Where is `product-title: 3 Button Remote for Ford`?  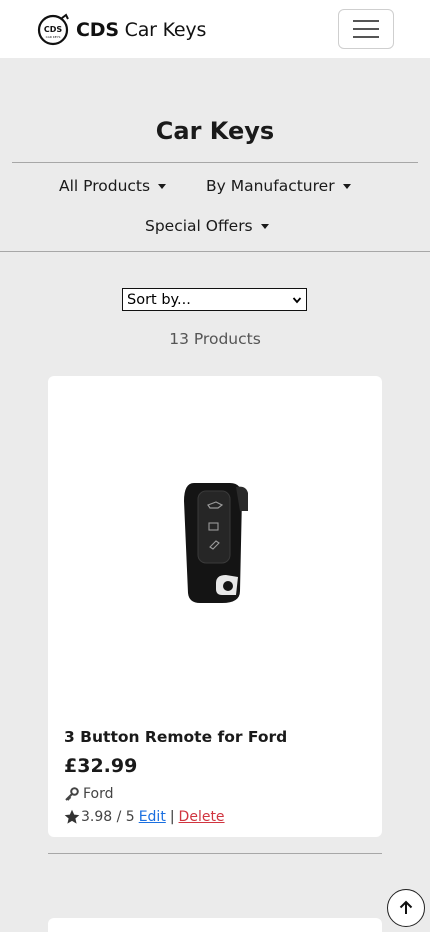 product-title: 3 Button Remote for Ford is located at coordinates (175, 737).